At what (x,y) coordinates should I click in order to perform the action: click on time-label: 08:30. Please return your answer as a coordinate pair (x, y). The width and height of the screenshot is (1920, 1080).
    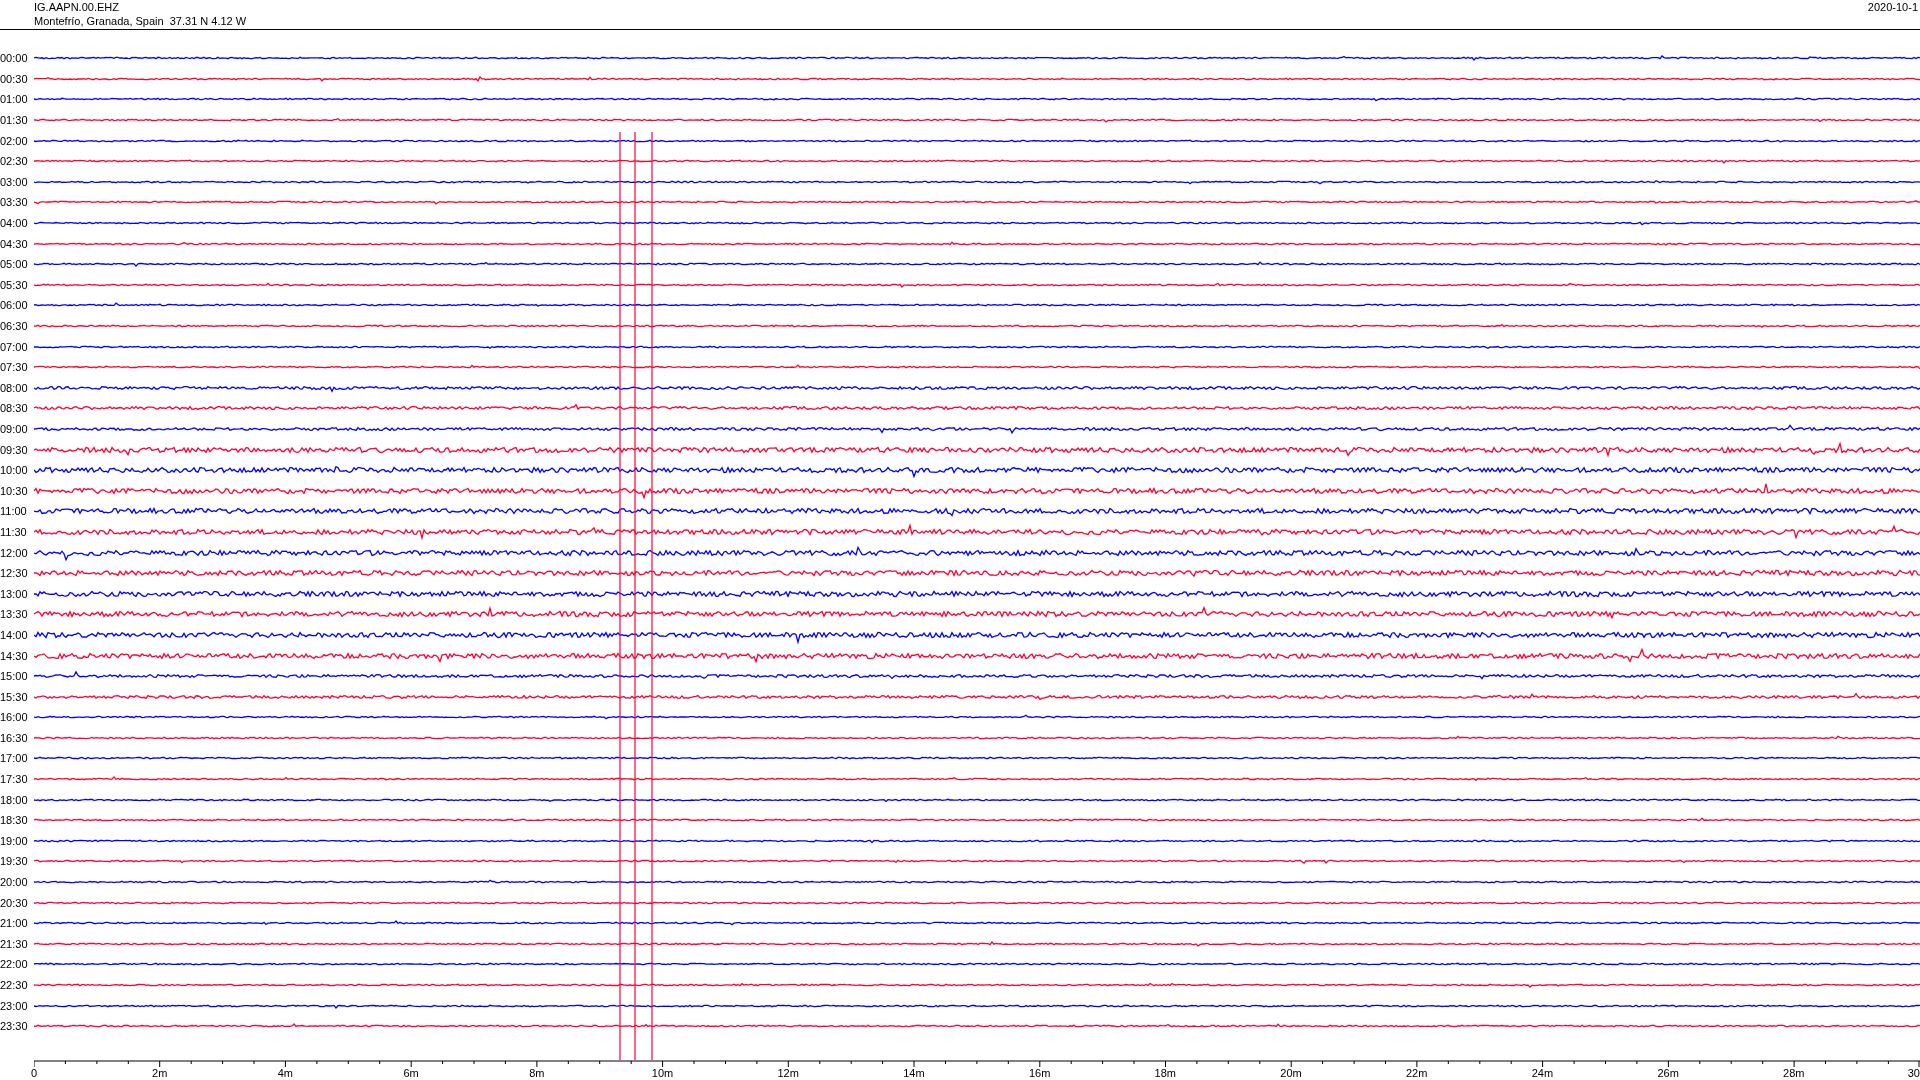
    Looking at the image, I should click on (14, 408).